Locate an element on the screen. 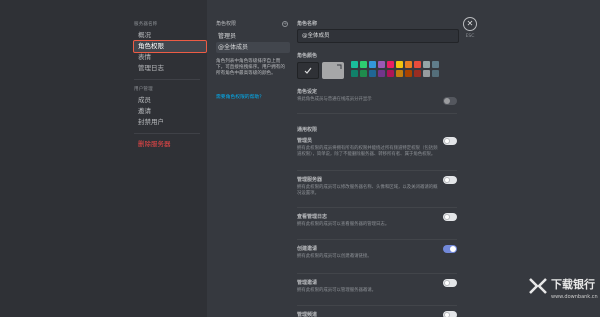 Image resolution: width=600 pixels, height=317 pixels. sidebar-item-user-2: 封禁用户 is located at coordinates (170, 122).